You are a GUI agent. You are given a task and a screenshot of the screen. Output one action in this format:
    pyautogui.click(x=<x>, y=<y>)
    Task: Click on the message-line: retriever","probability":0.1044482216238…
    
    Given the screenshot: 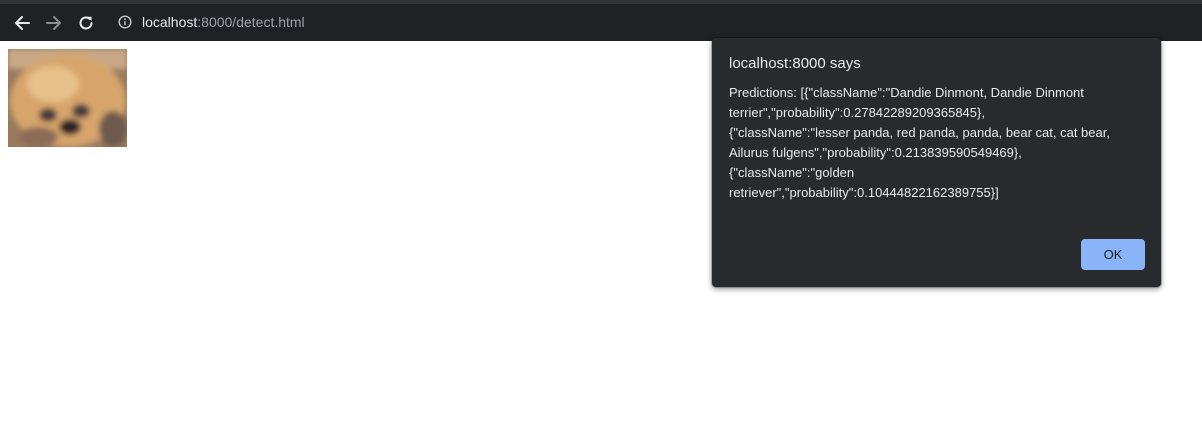 What is the action you would take?
    pyautogui.click(x=864, y=192)
    